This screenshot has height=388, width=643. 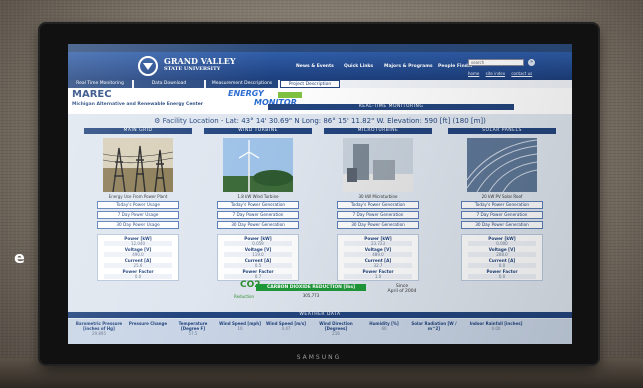 I want to click on tab-data-download: Data Download, so click(x=169, y=84).